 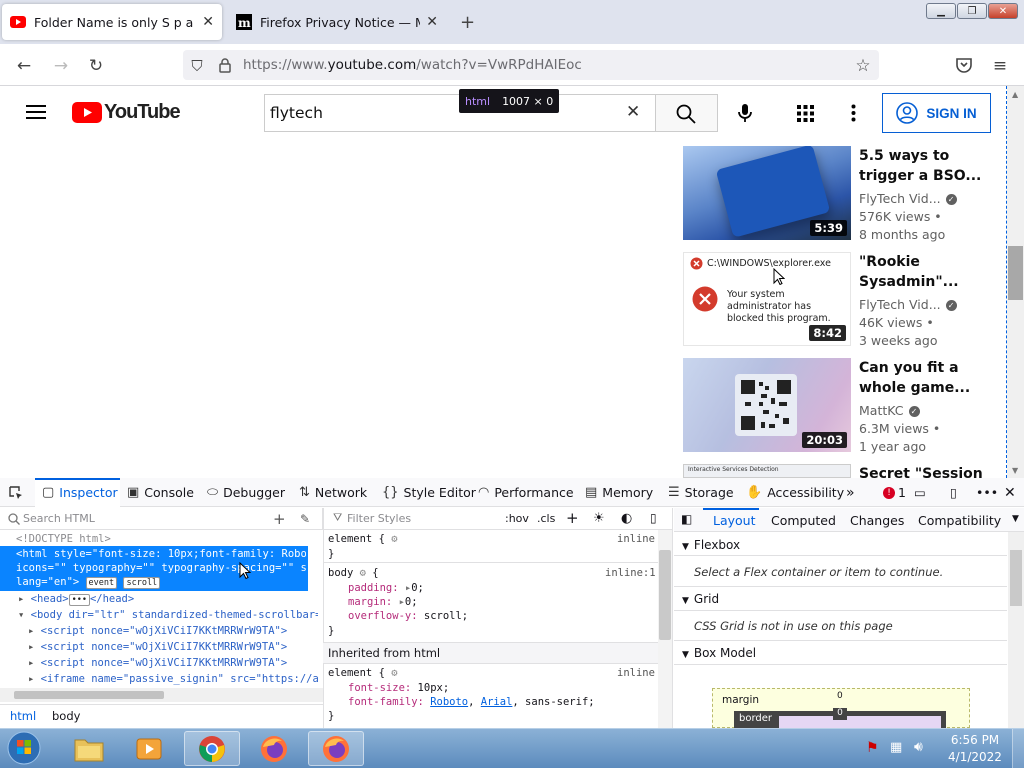 What do you see at coordinates (398, 688) in the screenshot?
I see `css-declaration: font-size: 10px;` at bounding box center [398, 688].